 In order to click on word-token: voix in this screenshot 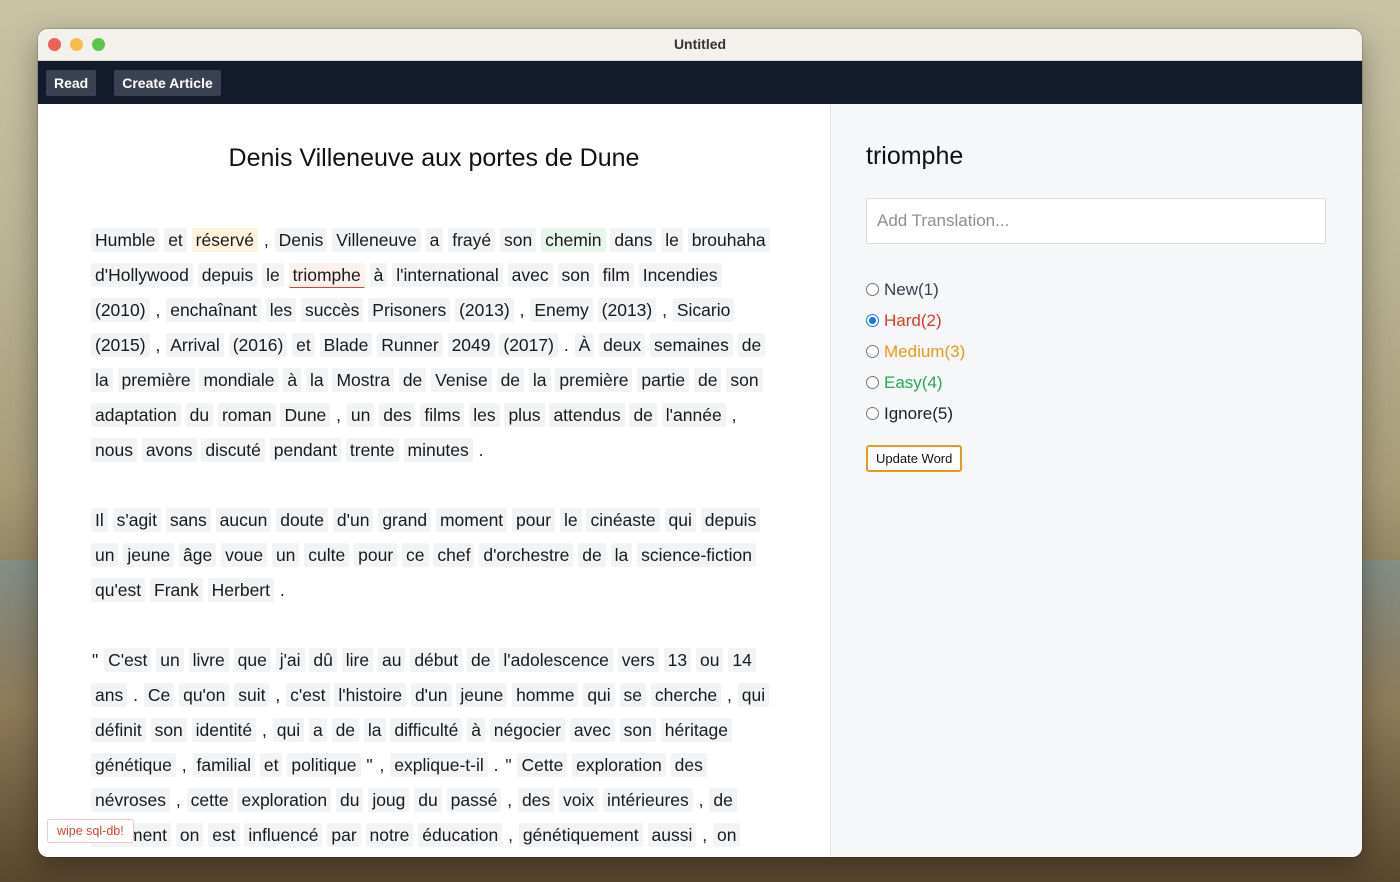, I will do `click(579, 800)`.